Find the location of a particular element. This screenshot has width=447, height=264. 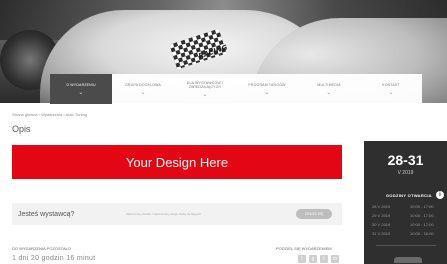

facebook-icon: f is located at coordinates (302, 259).